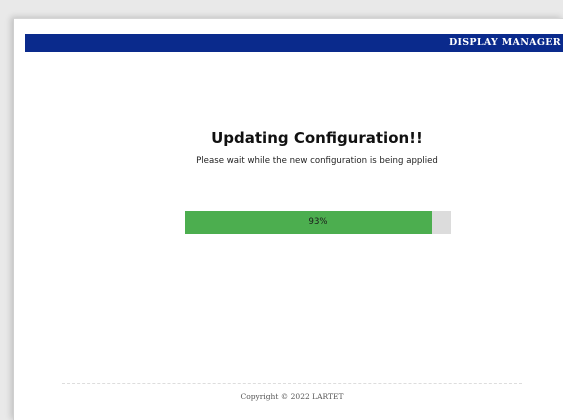  Describe the element at coordinates (292, 396) in the screenshot. I see `copyright-text: Copyright © 2022 LARTET` at that location.